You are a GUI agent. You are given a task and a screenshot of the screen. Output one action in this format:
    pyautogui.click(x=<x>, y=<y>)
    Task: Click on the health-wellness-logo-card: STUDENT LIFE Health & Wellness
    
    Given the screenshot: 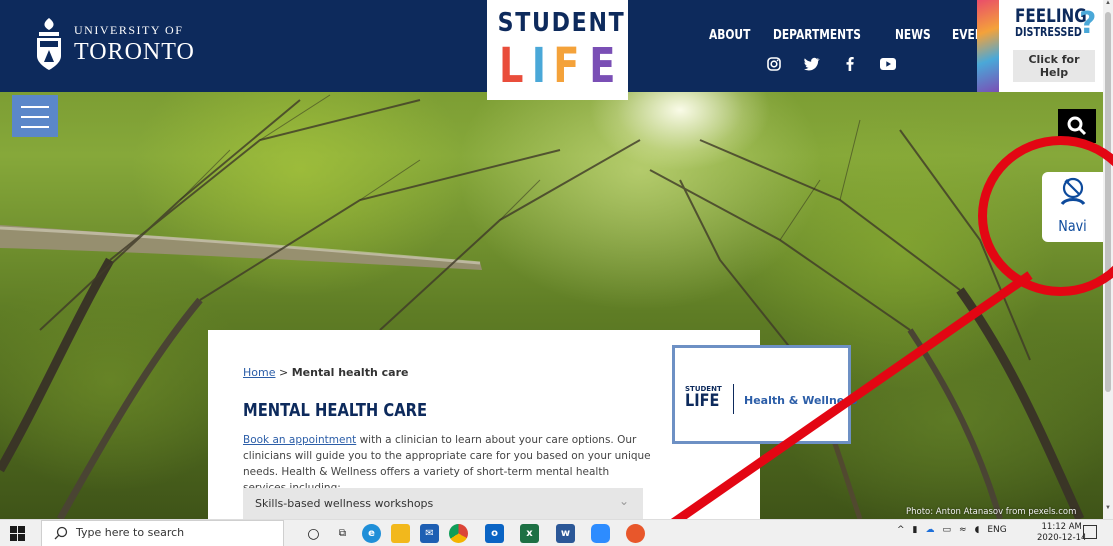 What is the action you would take?
    pyautogui.click(x=764, y=394)
    